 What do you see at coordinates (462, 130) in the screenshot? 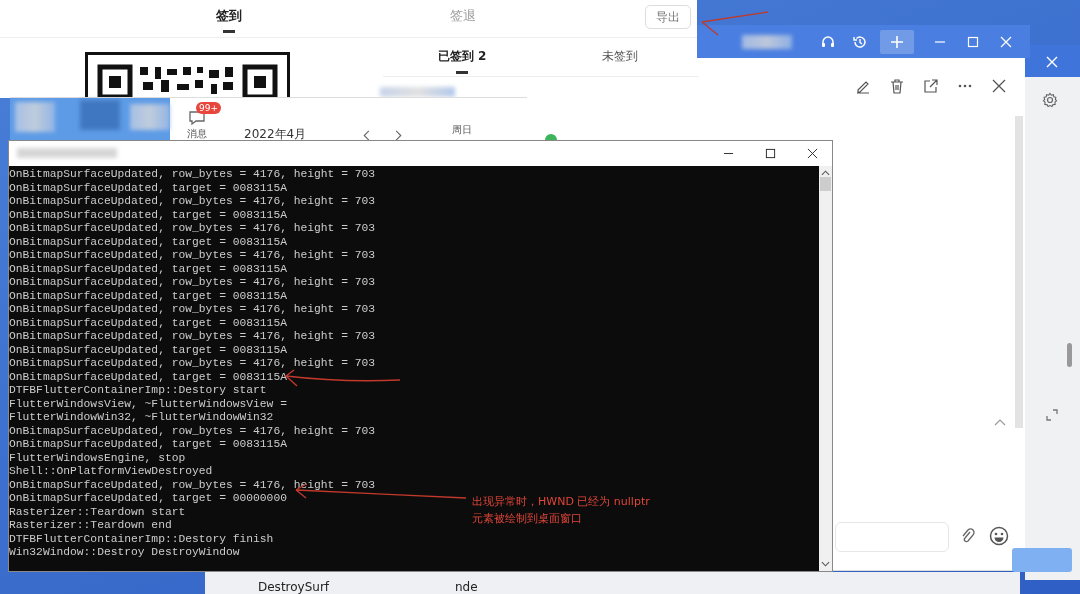
I see `weekday-header: 周日` at bounding box center [462, 130].